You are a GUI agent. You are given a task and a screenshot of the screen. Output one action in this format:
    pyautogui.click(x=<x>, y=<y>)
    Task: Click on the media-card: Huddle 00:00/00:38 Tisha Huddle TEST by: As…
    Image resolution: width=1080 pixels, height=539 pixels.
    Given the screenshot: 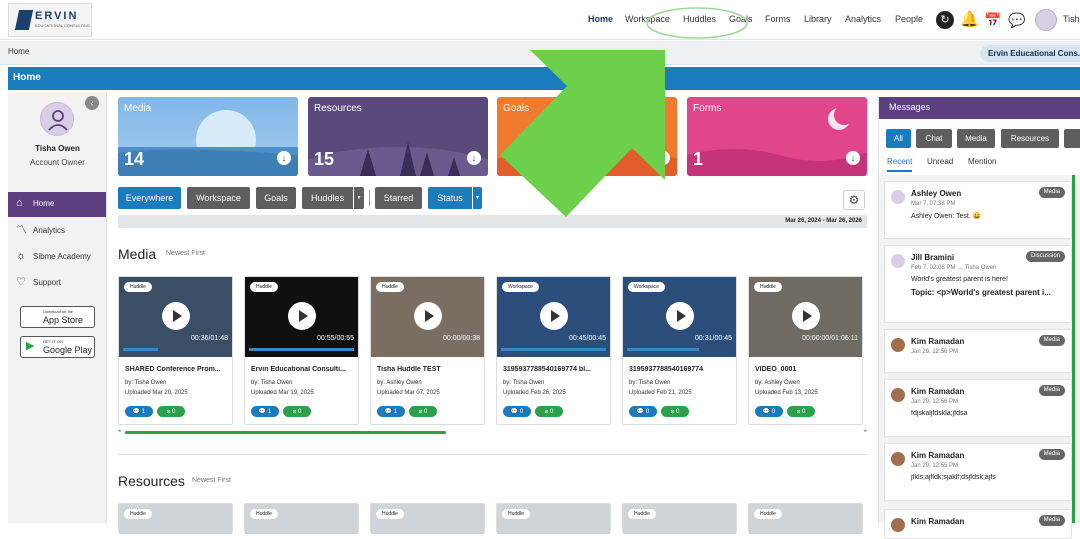 What is the action you would take?
    pyautogui.click(x=427, y=350)
    